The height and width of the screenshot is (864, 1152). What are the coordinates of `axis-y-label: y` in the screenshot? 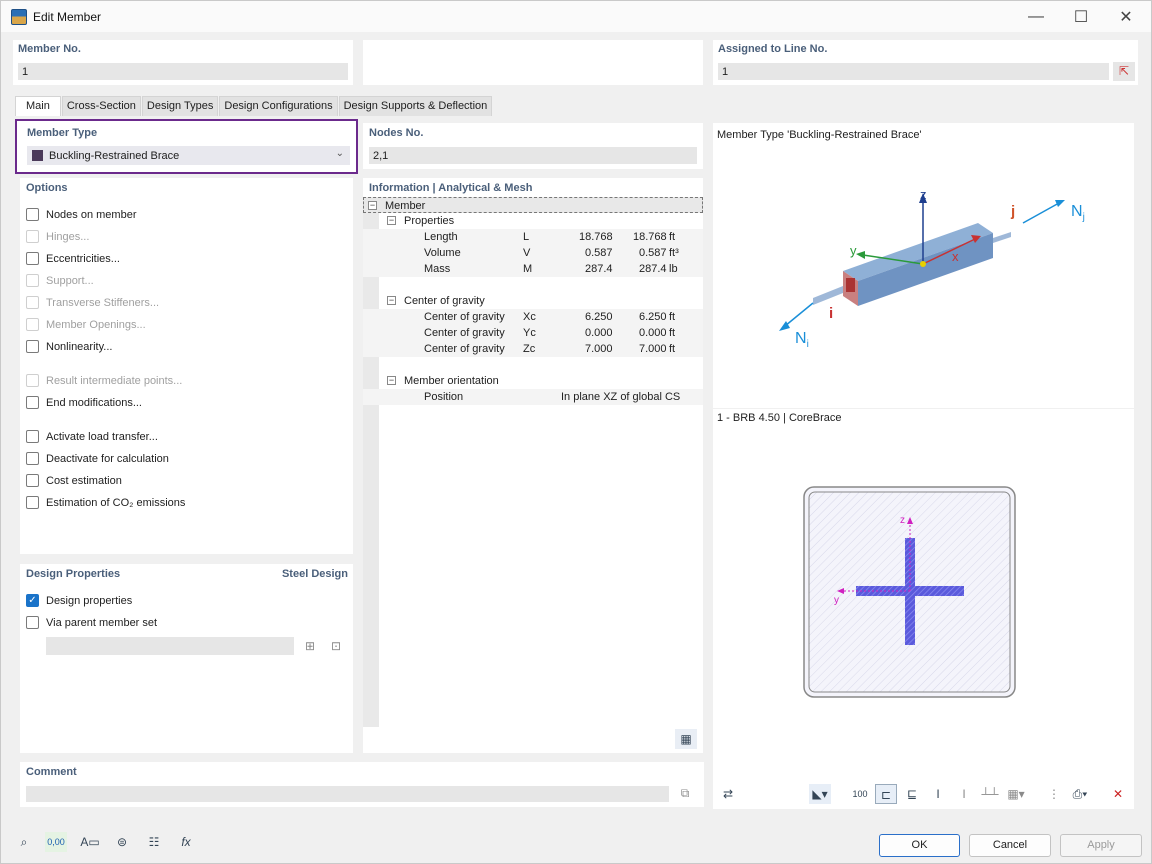 It's located at (853, 250).